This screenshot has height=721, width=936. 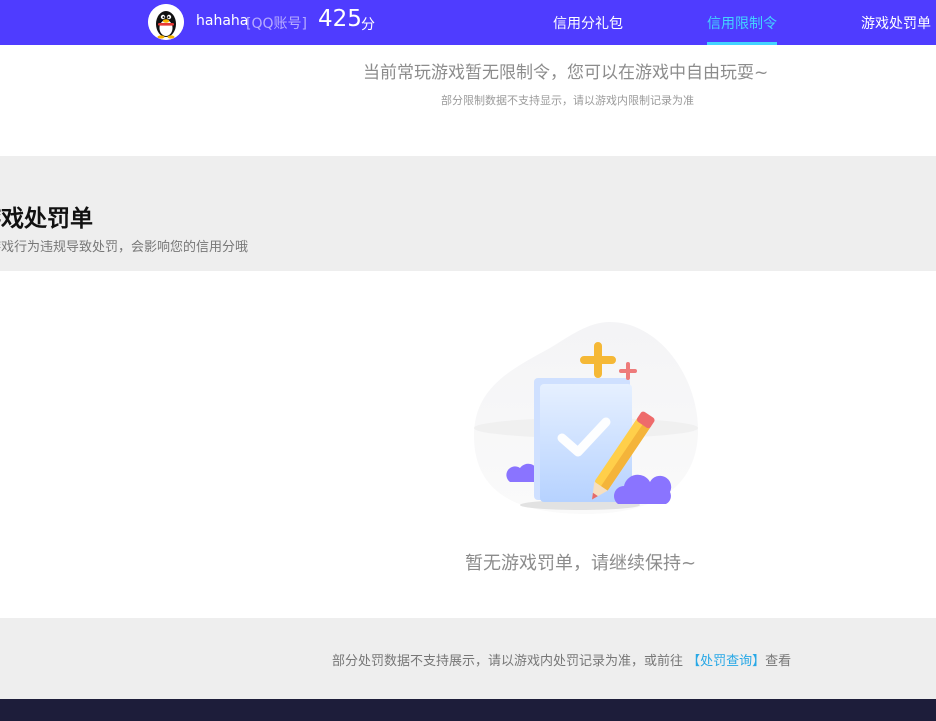 I want to click on credit-score: 425, so click(x=340, y=19).